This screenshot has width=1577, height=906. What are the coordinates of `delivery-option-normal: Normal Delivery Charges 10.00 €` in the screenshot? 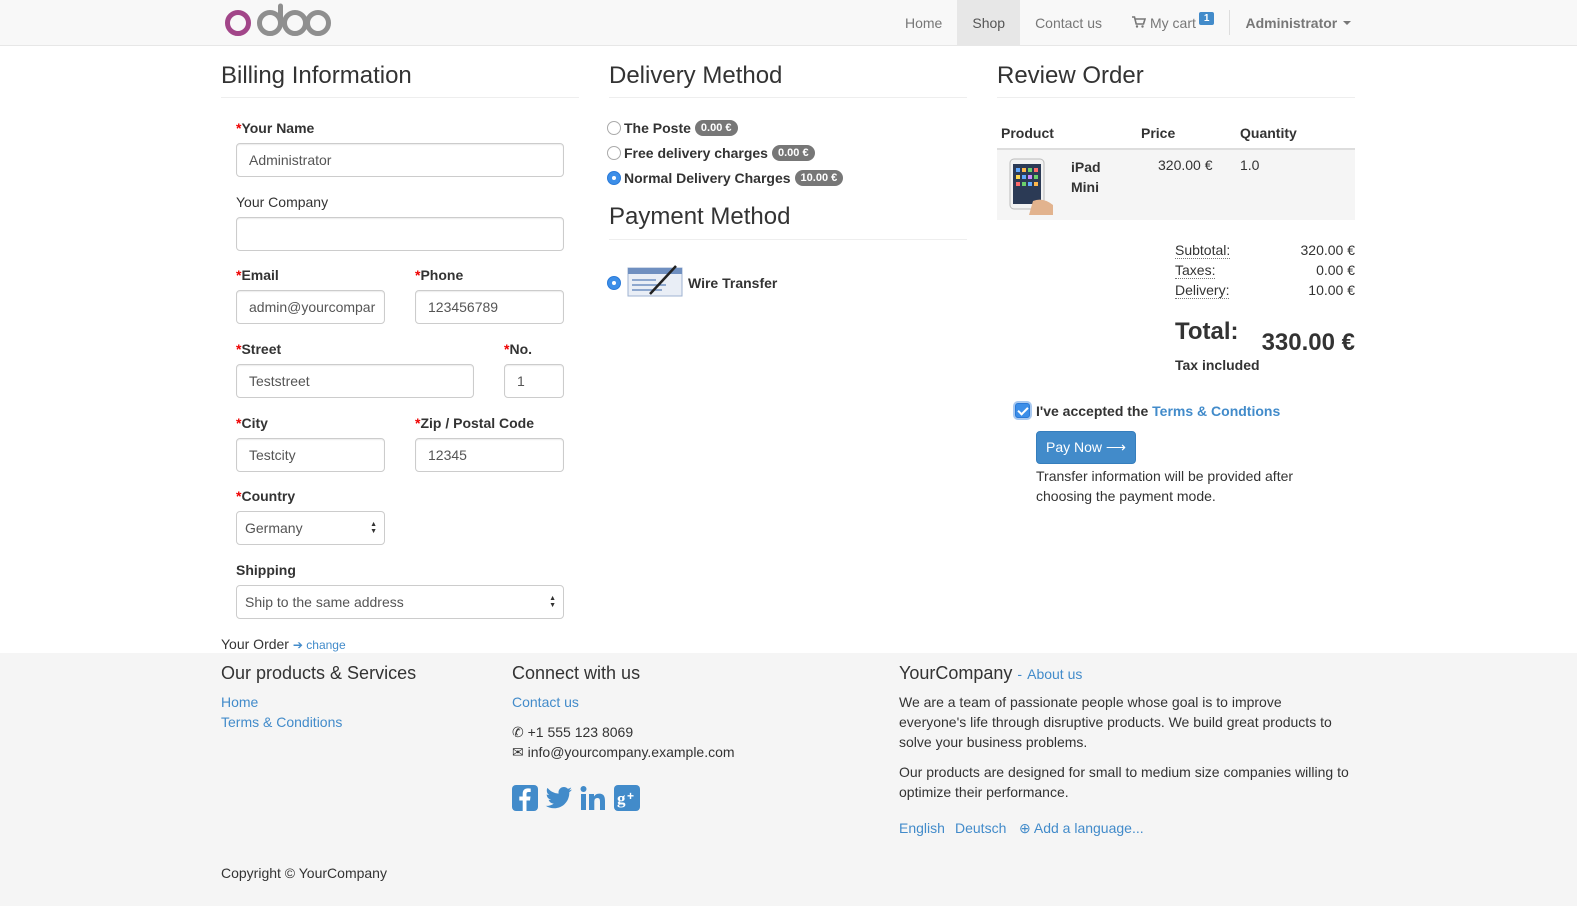 It's located at (725, 178).